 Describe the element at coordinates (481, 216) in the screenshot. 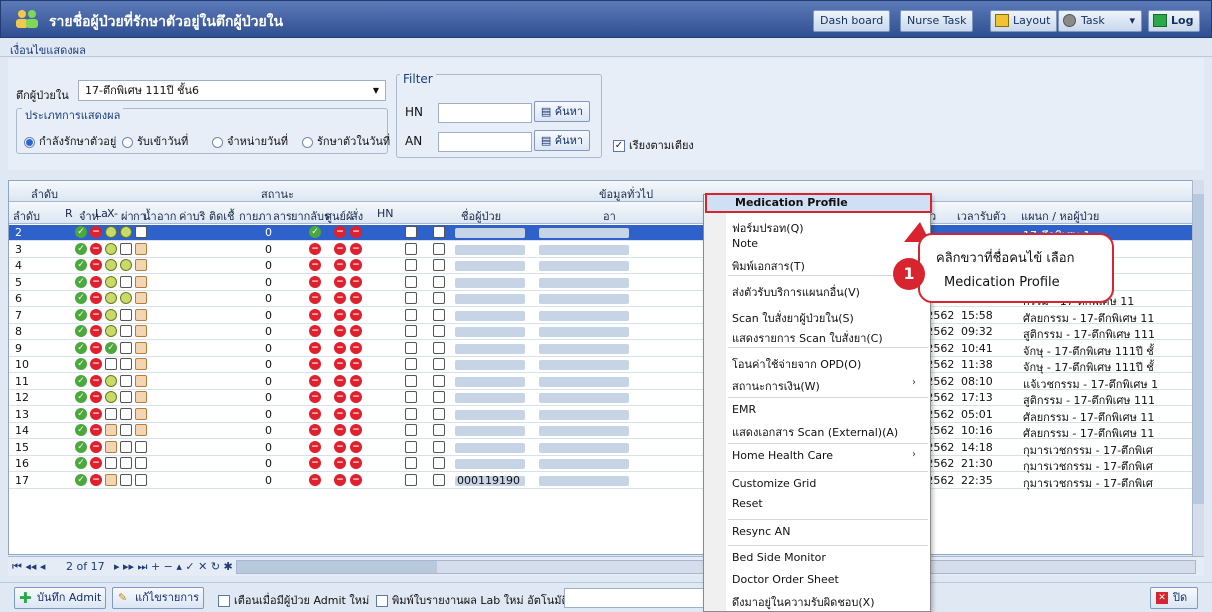

I see `column-header: ชื่อผู้ป่วย` at that location.